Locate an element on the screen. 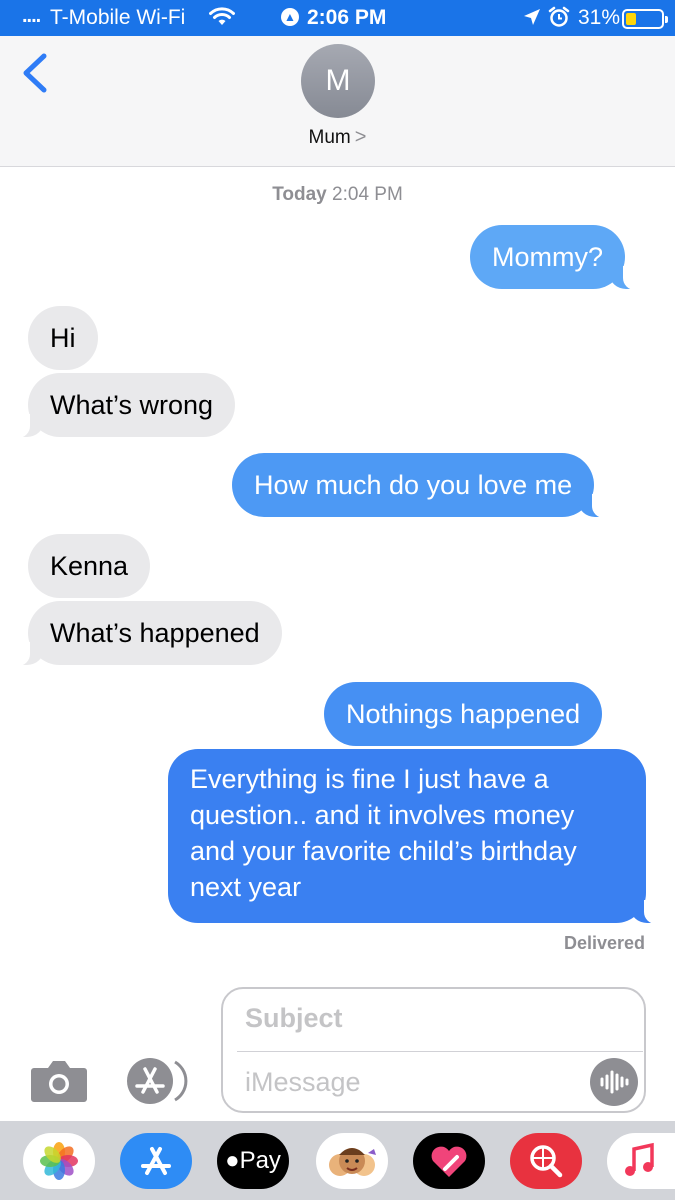 This screenshot has height=1200, width=675. contact-name-button: Mum > is located at coordinates (337, 137).